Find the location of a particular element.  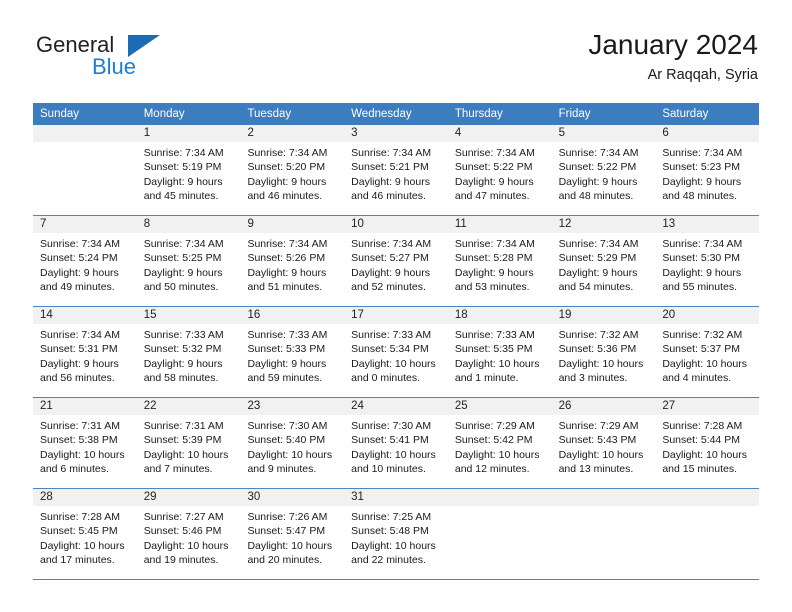

day-number: 27 is located at coordinates (707, 406).